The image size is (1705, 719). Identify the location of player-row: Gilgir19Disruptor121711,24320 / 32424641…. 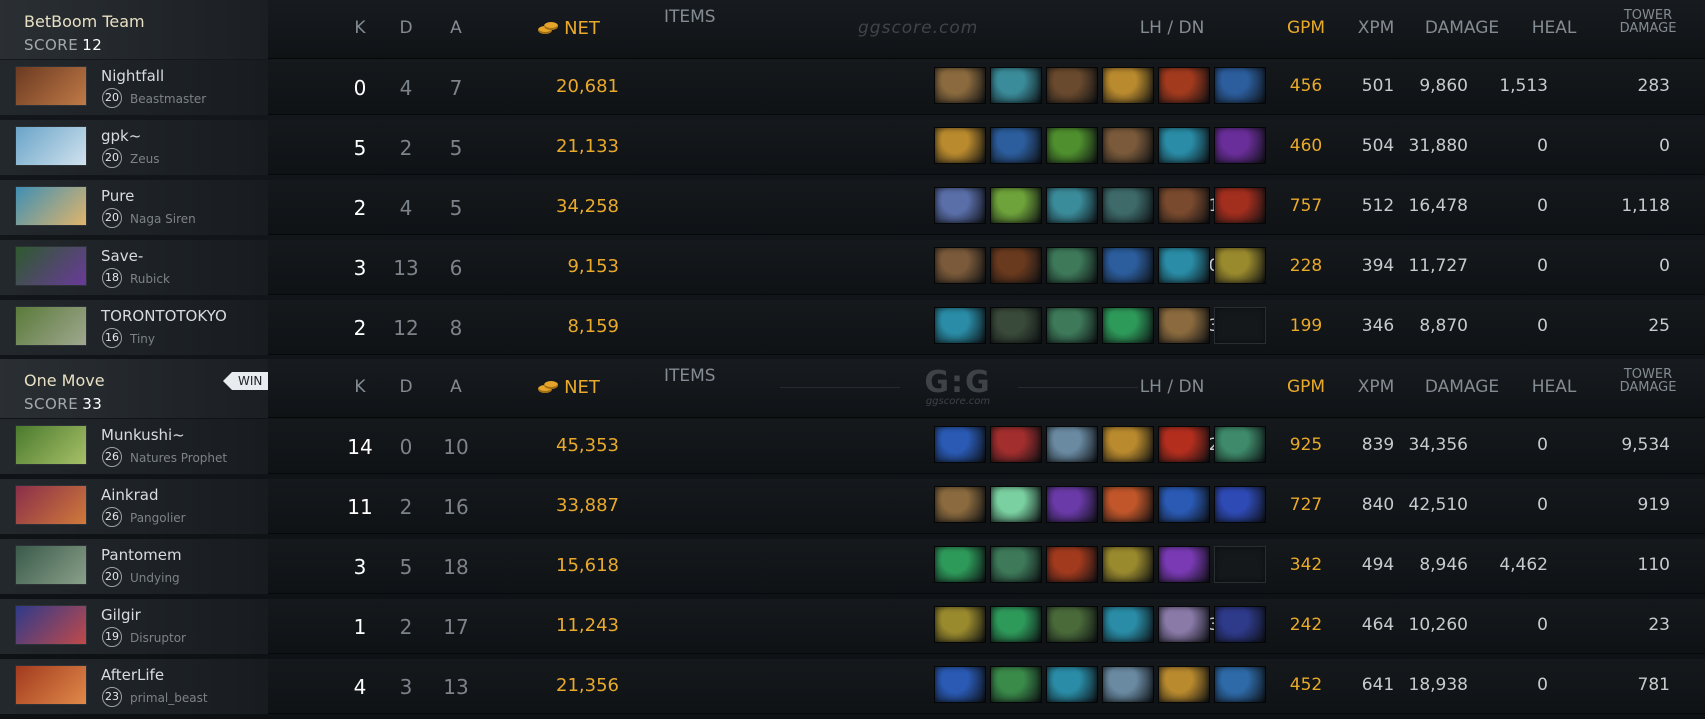
(852, 629).